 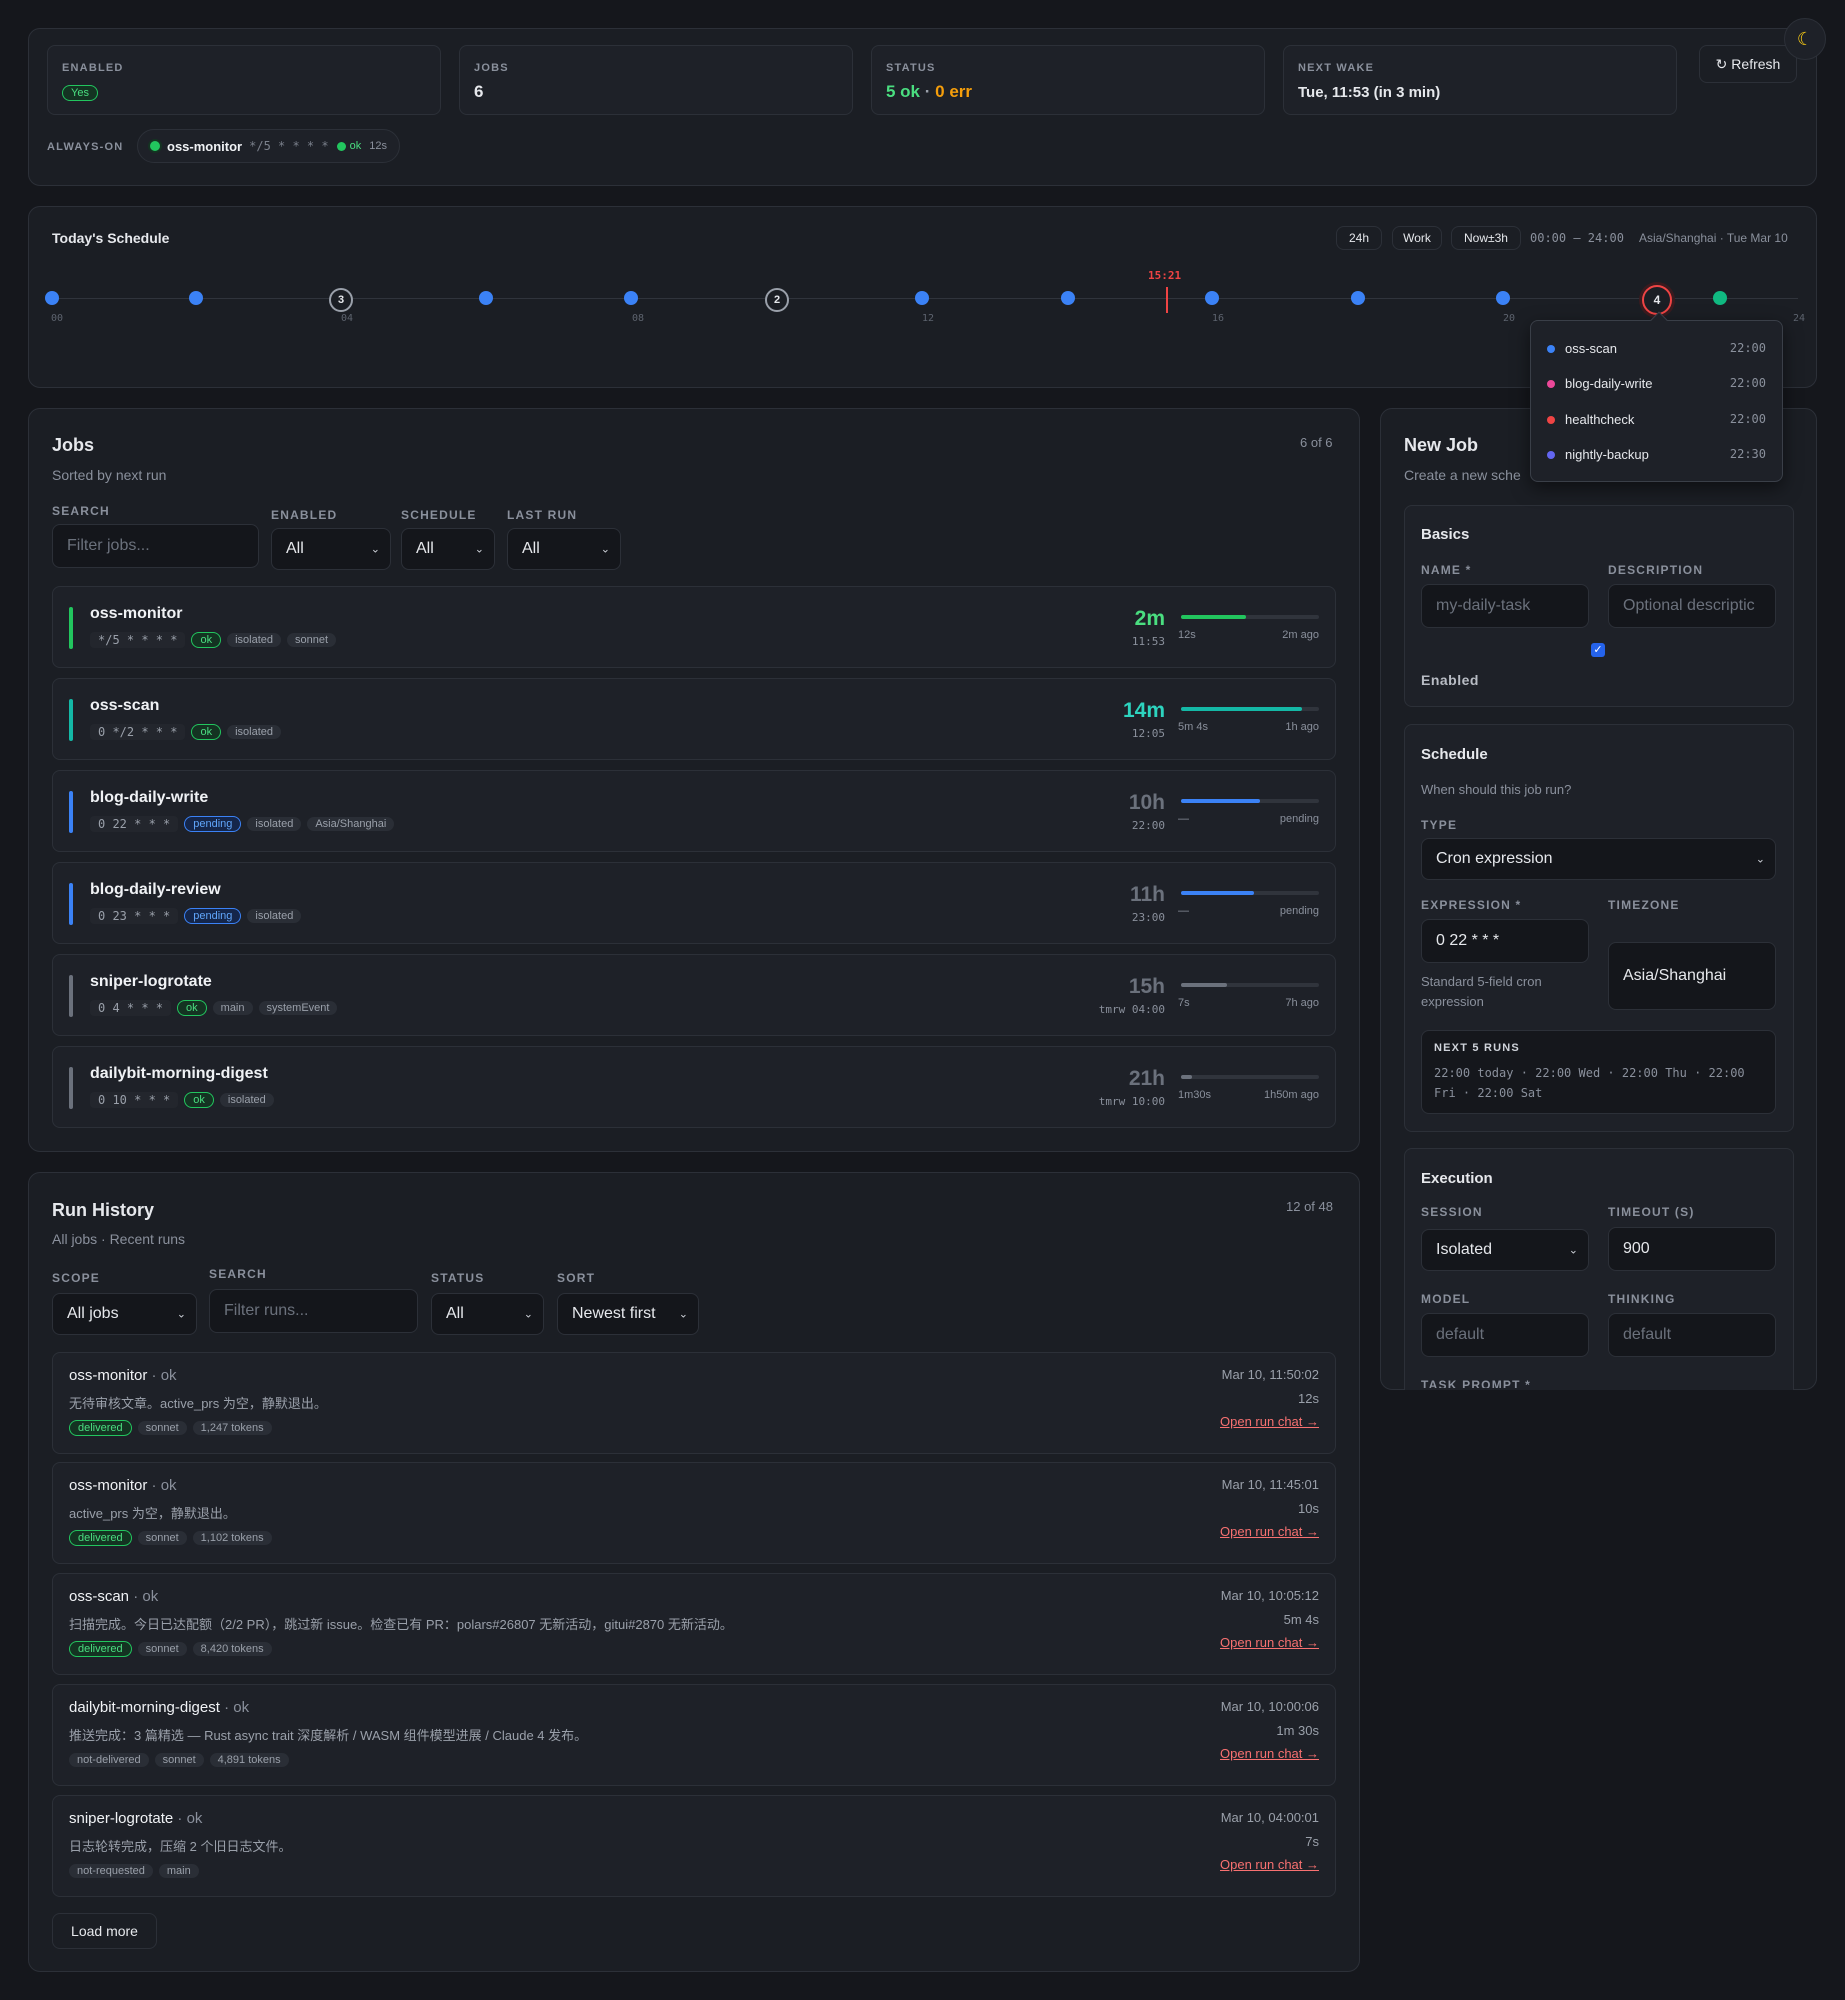 What do you see at coordinates (1454, 754) in the screenshot?
I see `schedule-section-title: Schedule` at bounding box center [1454, 754].